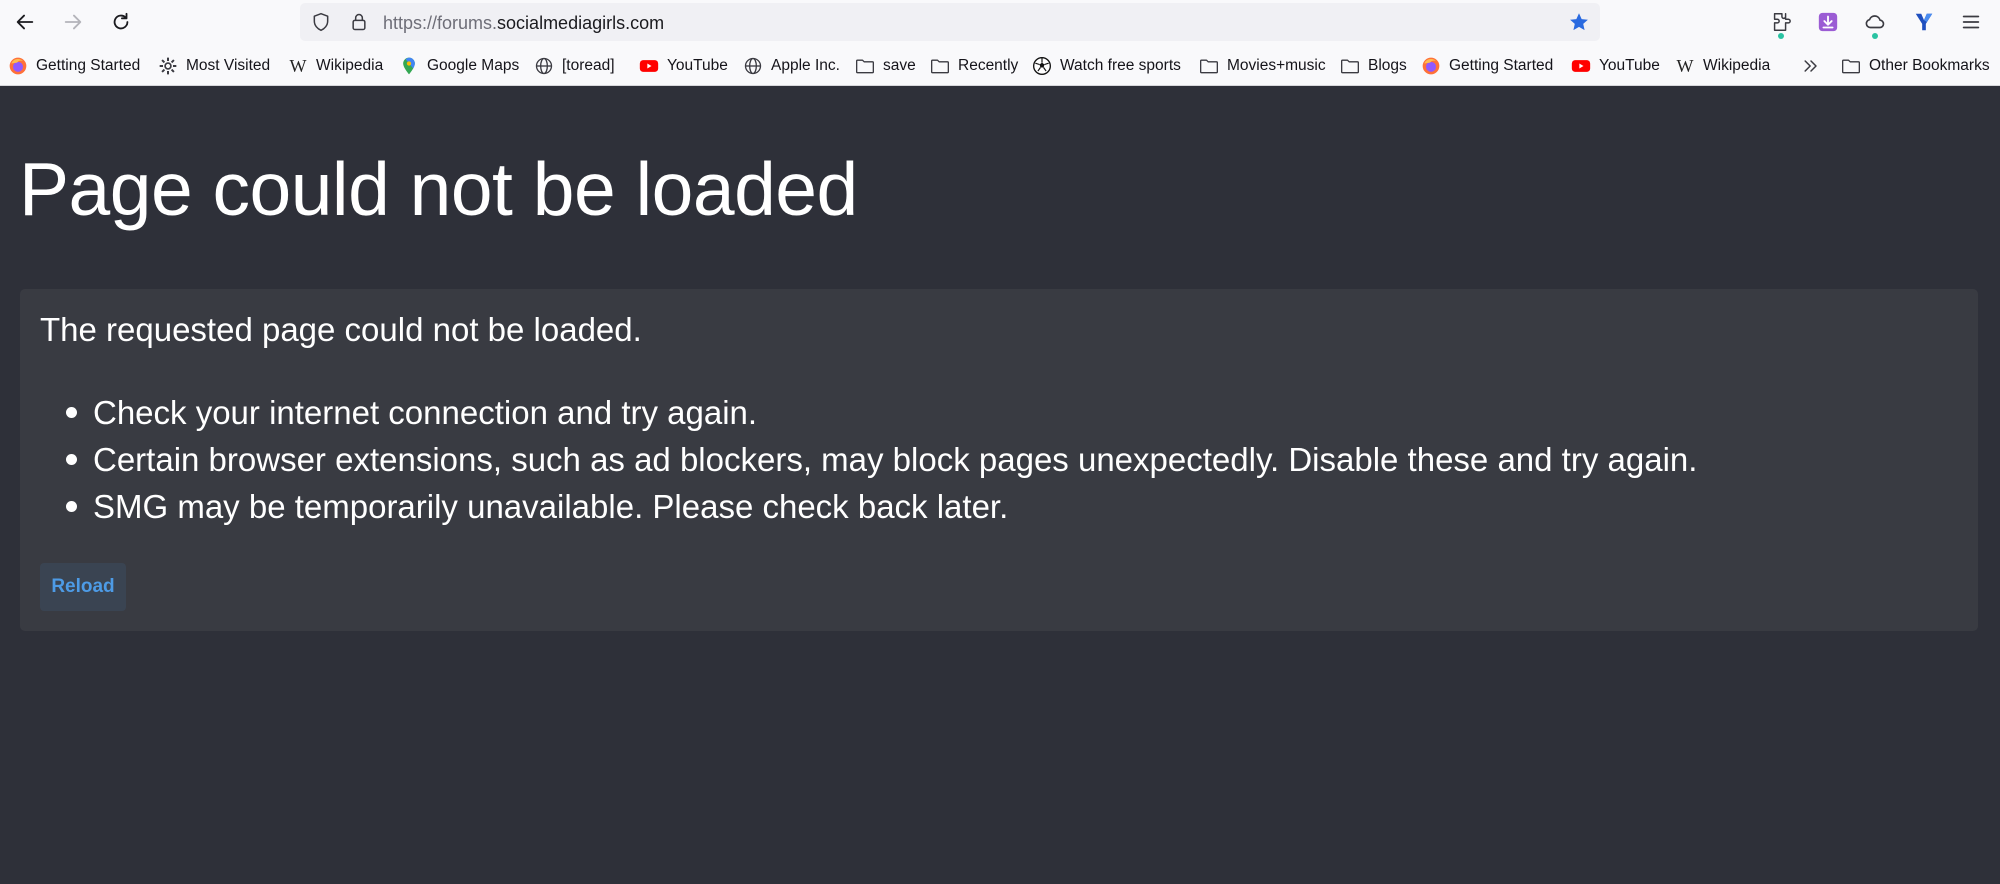 The height and width of the screenshot is (884, 2000). I want to click on hamburger-menu-icon, so click(1971, 22).